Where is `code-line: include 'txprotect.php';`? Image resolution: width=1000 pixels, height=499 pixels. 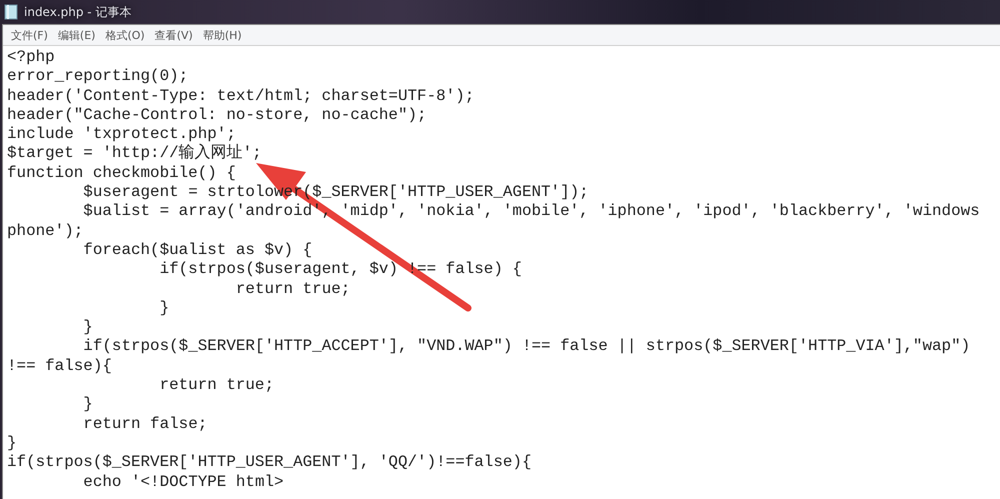
code-line: include 'txprotect.php'; is located at coordinates (121, 134).